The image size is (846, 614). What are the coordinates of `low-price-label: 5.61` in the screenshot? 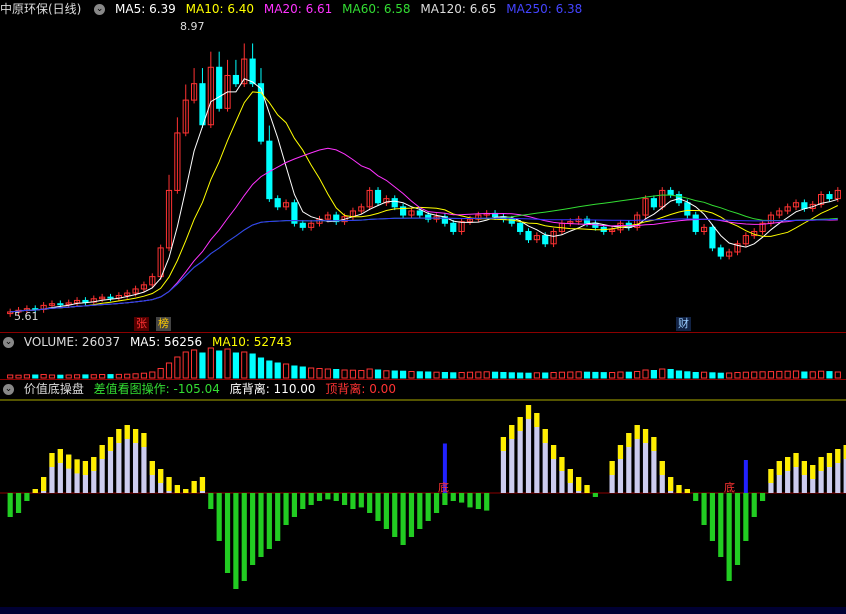 It's located at (26, 316).